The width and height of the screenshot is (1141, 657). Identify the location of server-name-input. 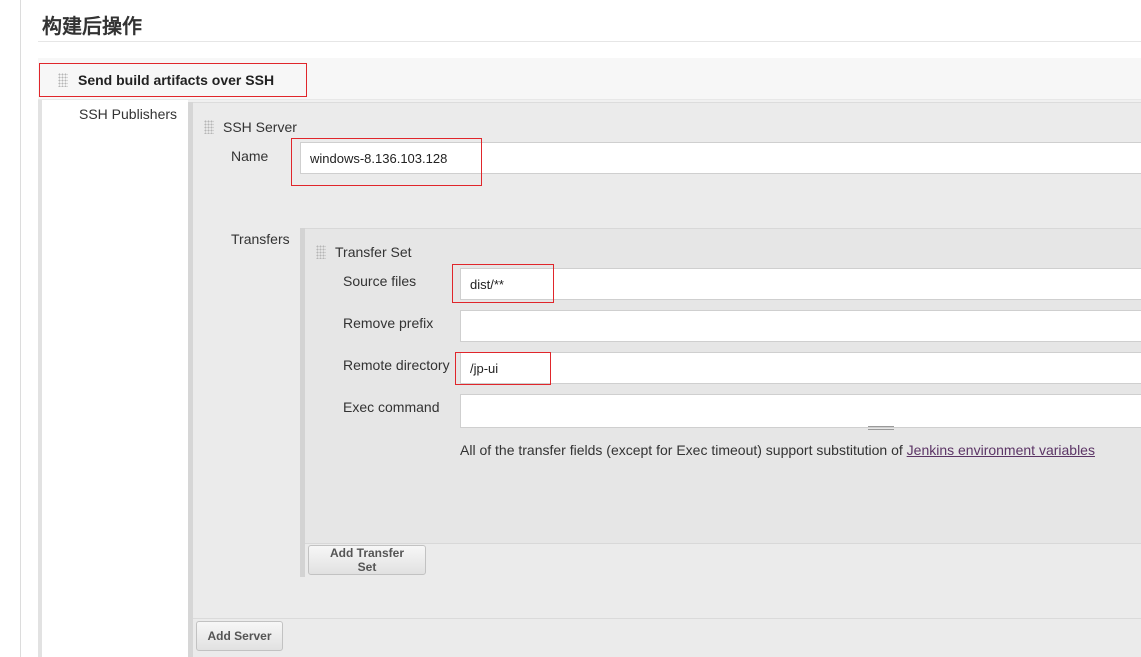
(720, 158).